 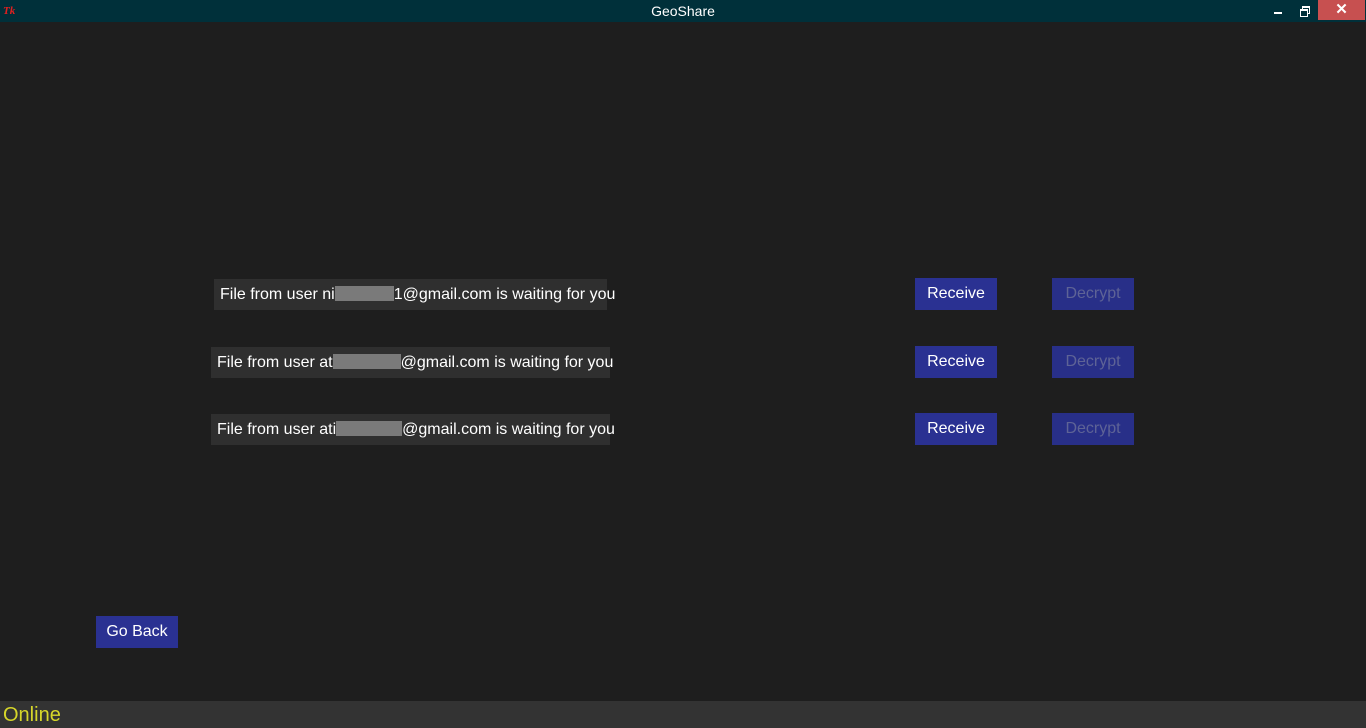 What do you see at coordinates (1277, 13) in the screenshot?
I see `minimize-icon` at bounding box center [1277, 13].